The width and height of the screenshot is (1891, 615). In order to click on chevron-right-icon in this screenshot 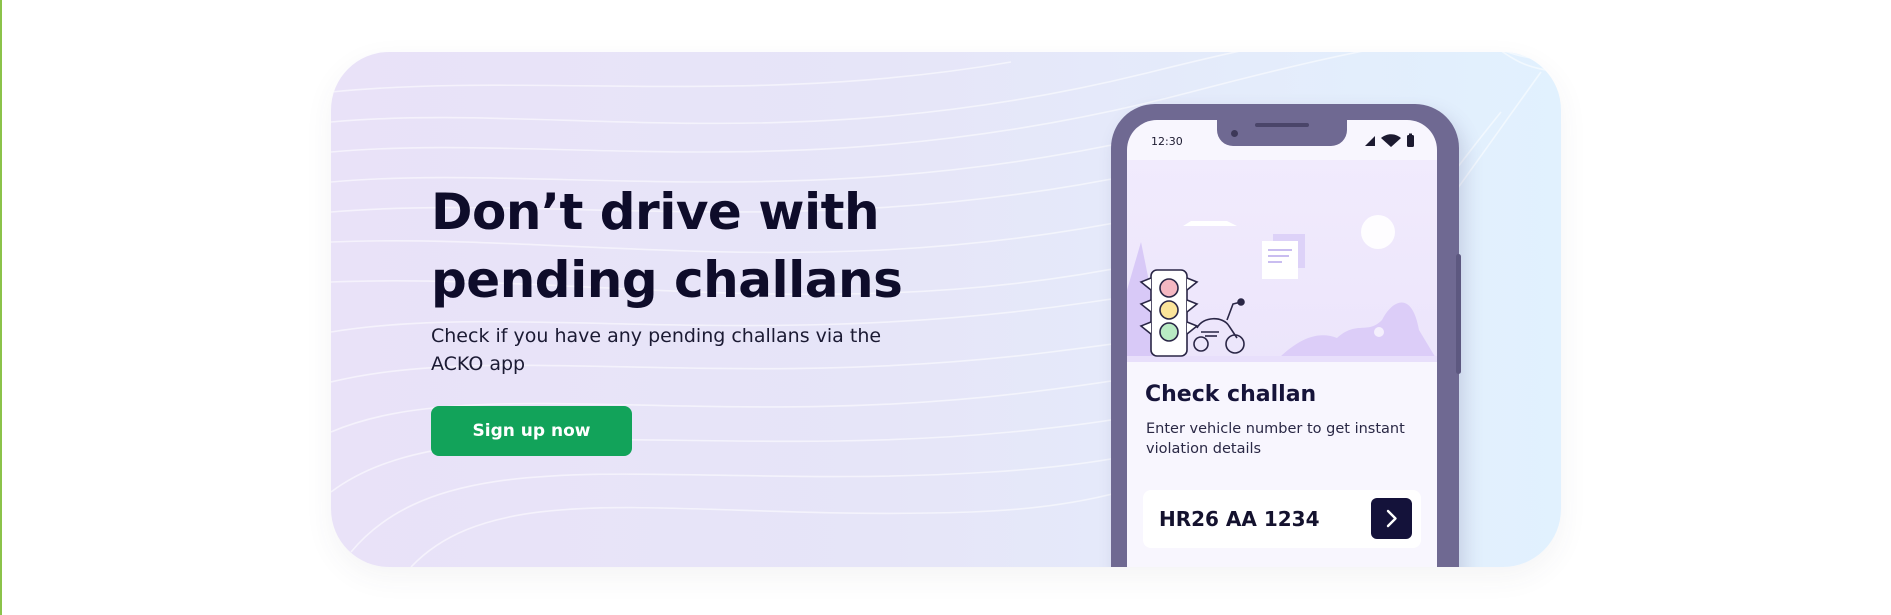, I will do `click(1391, 518)`.